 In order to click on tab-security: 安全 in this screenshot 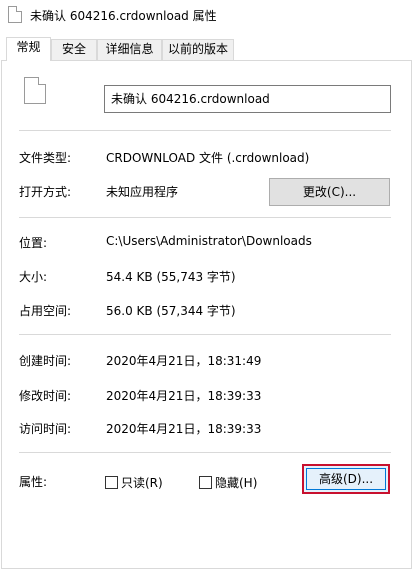, I will do `click(74, 49)`.